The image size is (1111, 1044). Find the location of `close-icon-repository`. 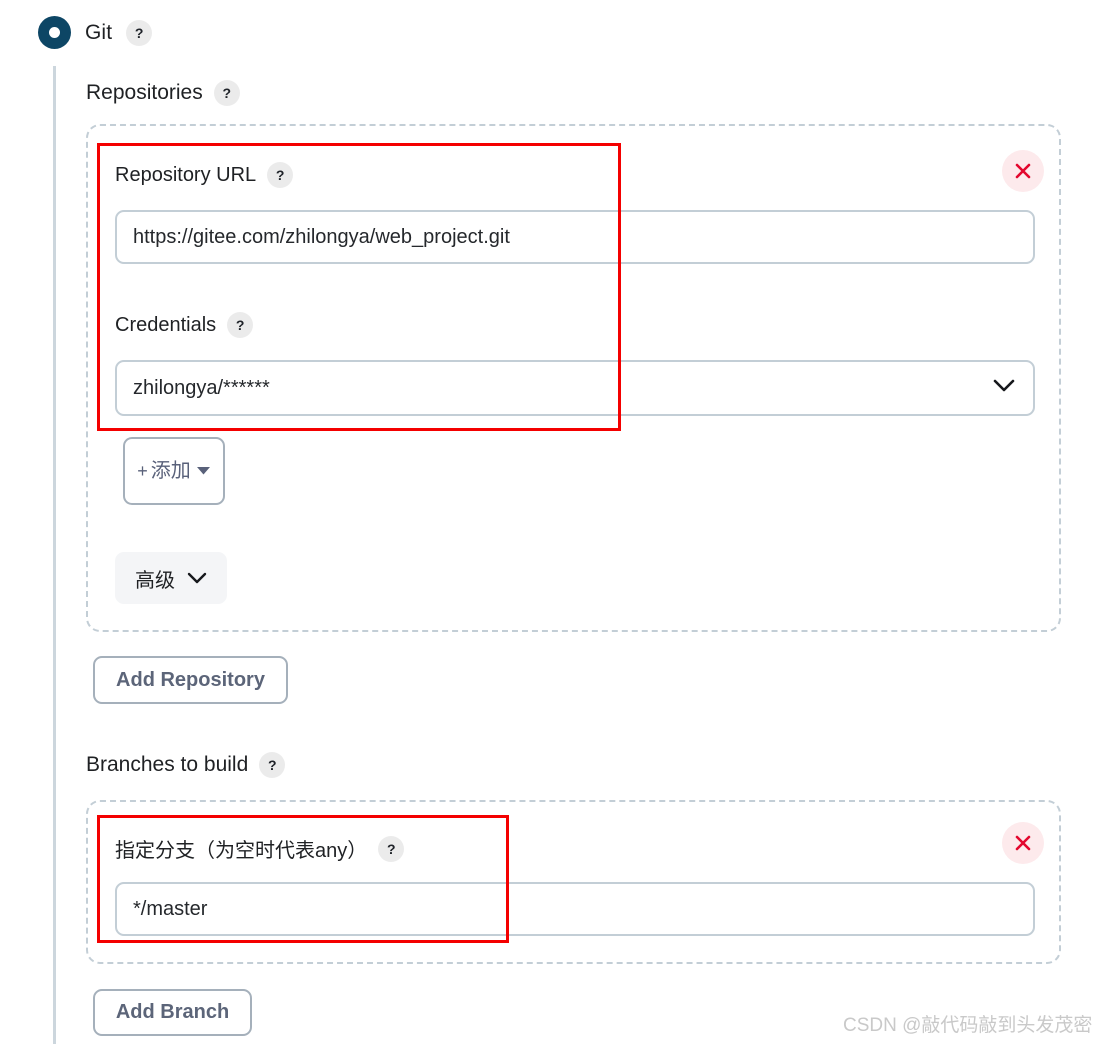

close-icon-repository is located at coordinates (1023, 171).